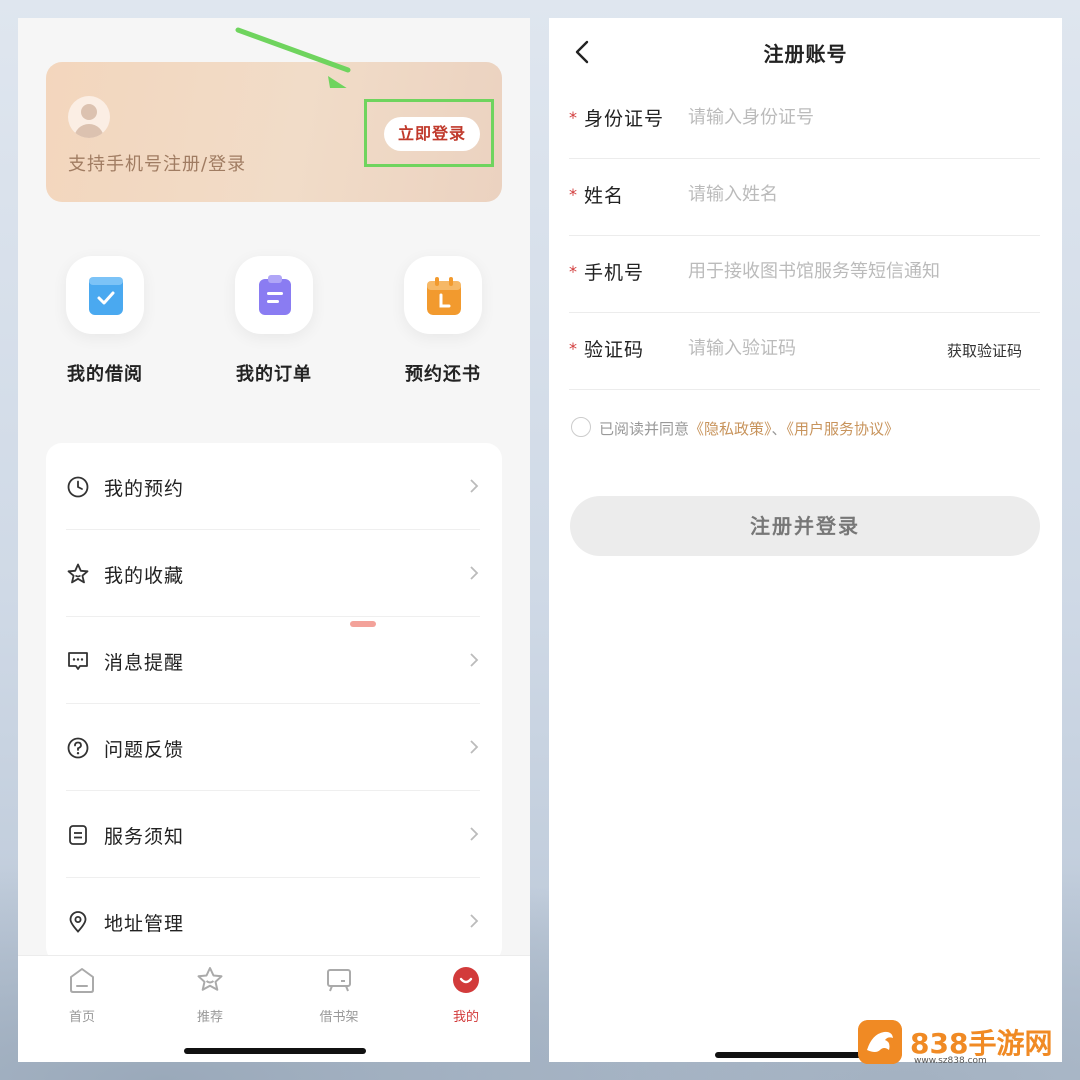  What do you see at coordinates (644, 429) in the screenshot?
I see `agreement-prefix: 已阅读并同意` at bounding box center [644, 429].